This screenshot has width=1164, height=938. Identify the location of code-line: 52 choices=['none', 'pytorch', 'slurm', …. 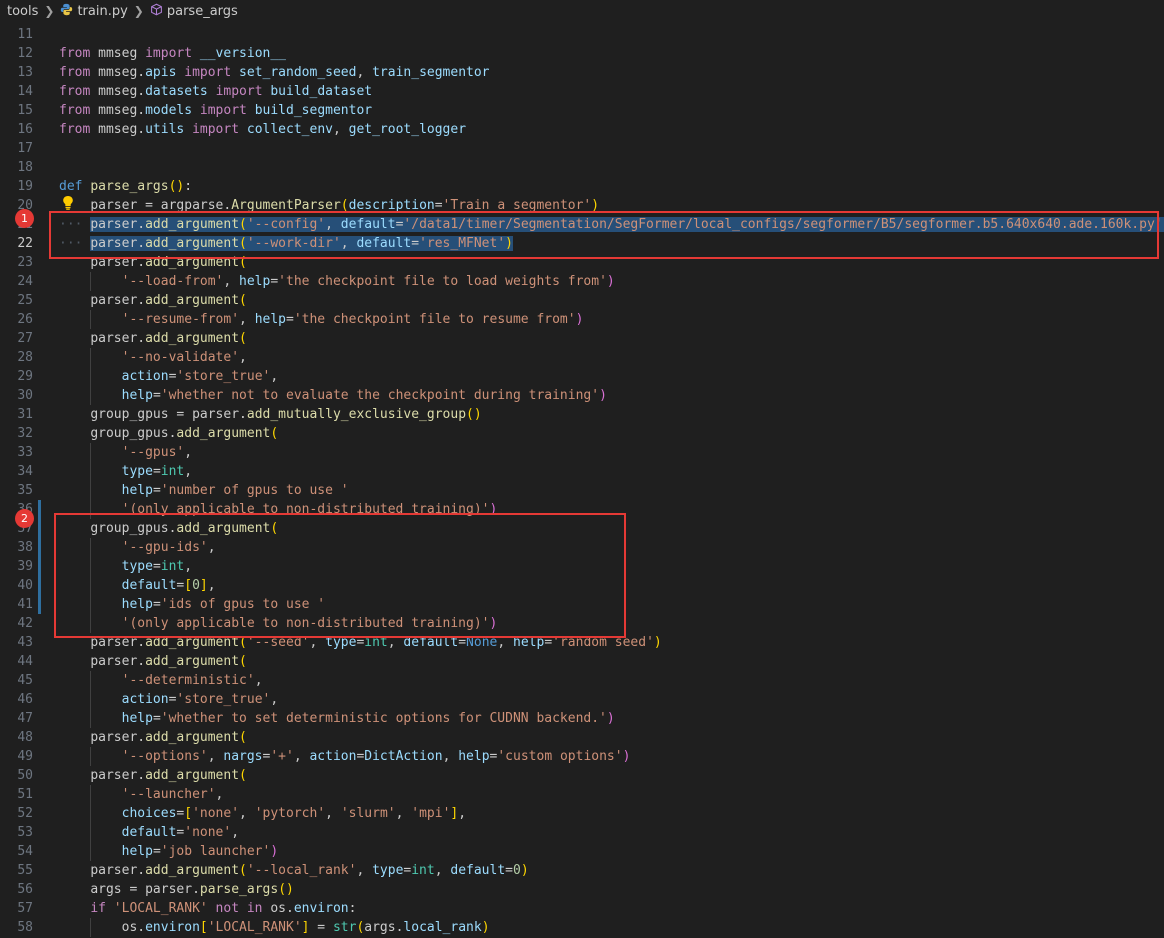
(582, 813).